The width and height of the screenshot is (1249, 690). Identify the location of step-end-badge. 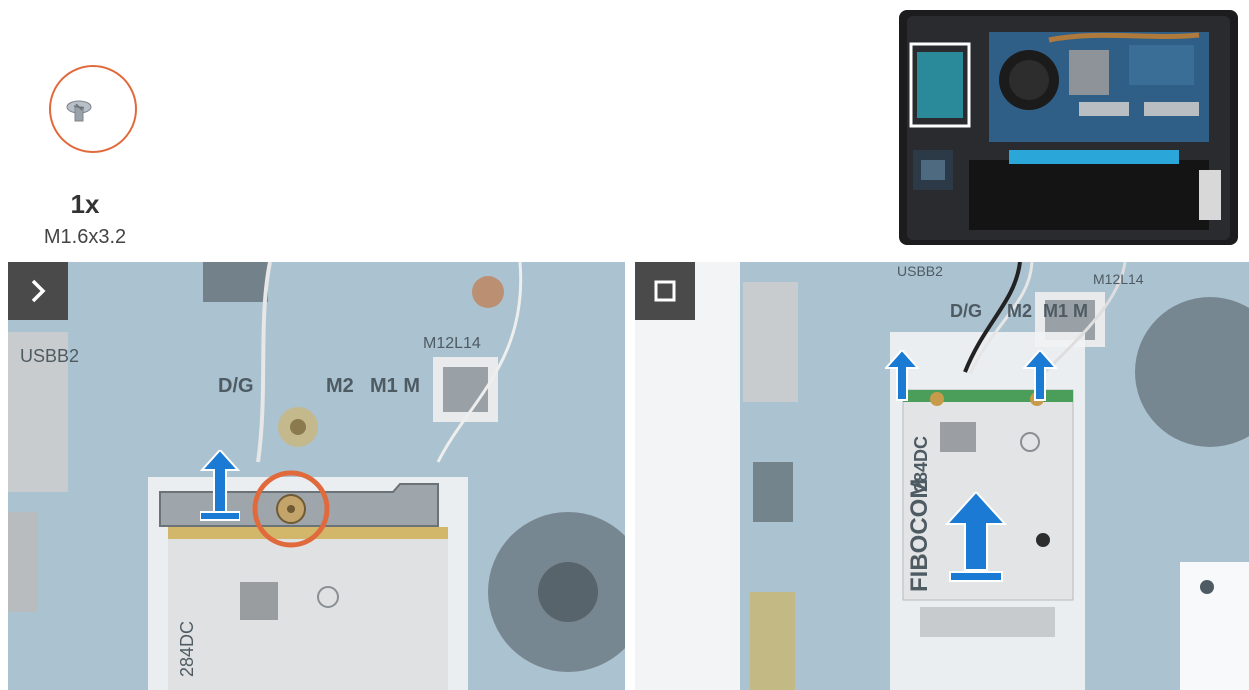
(665, 291).